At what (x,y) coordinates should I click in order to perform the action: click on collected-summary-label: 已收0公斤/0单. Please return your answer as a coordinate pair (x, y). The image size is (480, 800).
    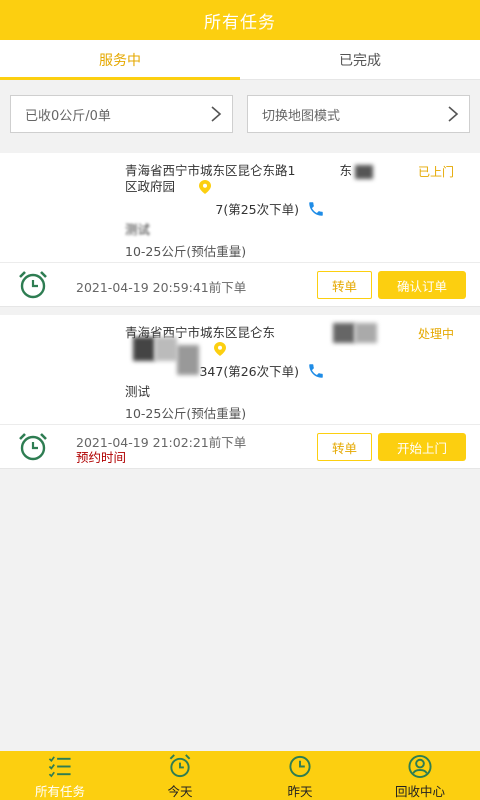
    Looking at the image, I should click on (68, 116).